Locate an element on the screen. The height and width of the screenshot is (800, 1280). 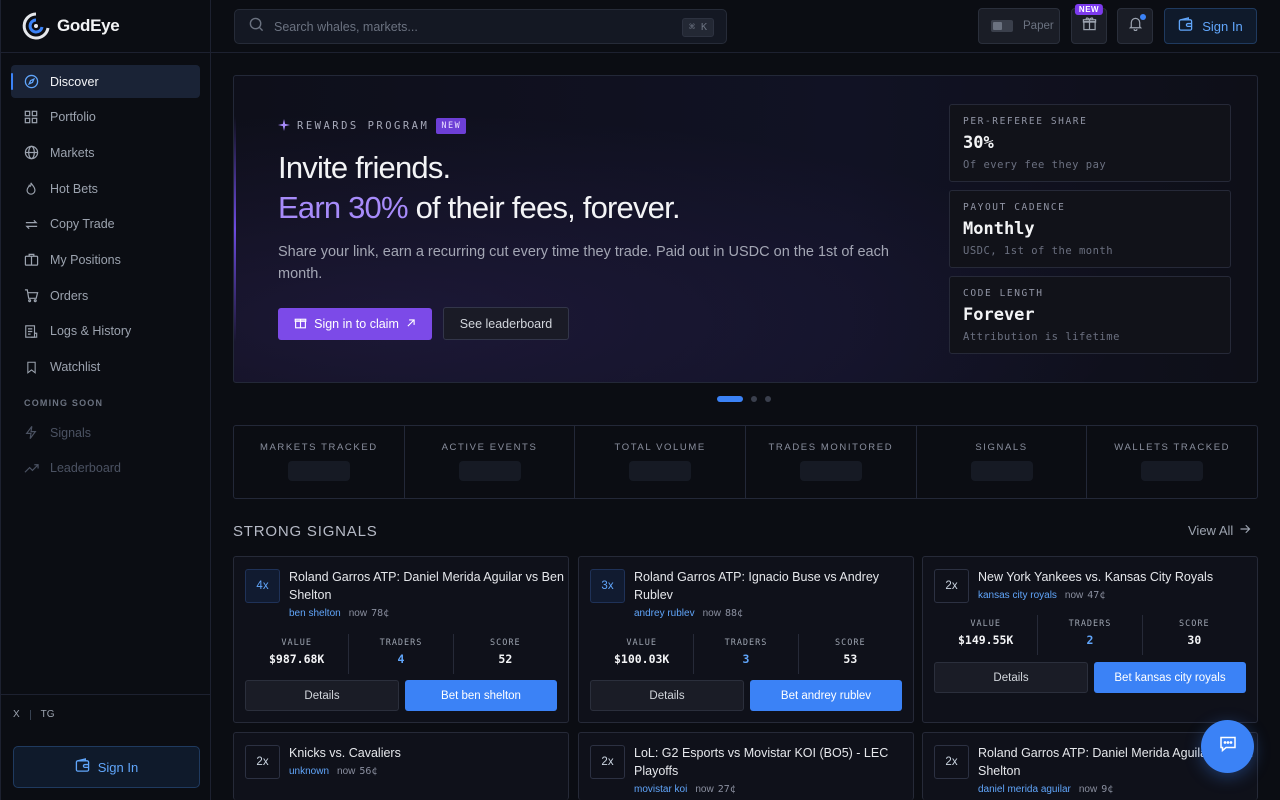
bookmark-icon is located at coordinates (31, 367).